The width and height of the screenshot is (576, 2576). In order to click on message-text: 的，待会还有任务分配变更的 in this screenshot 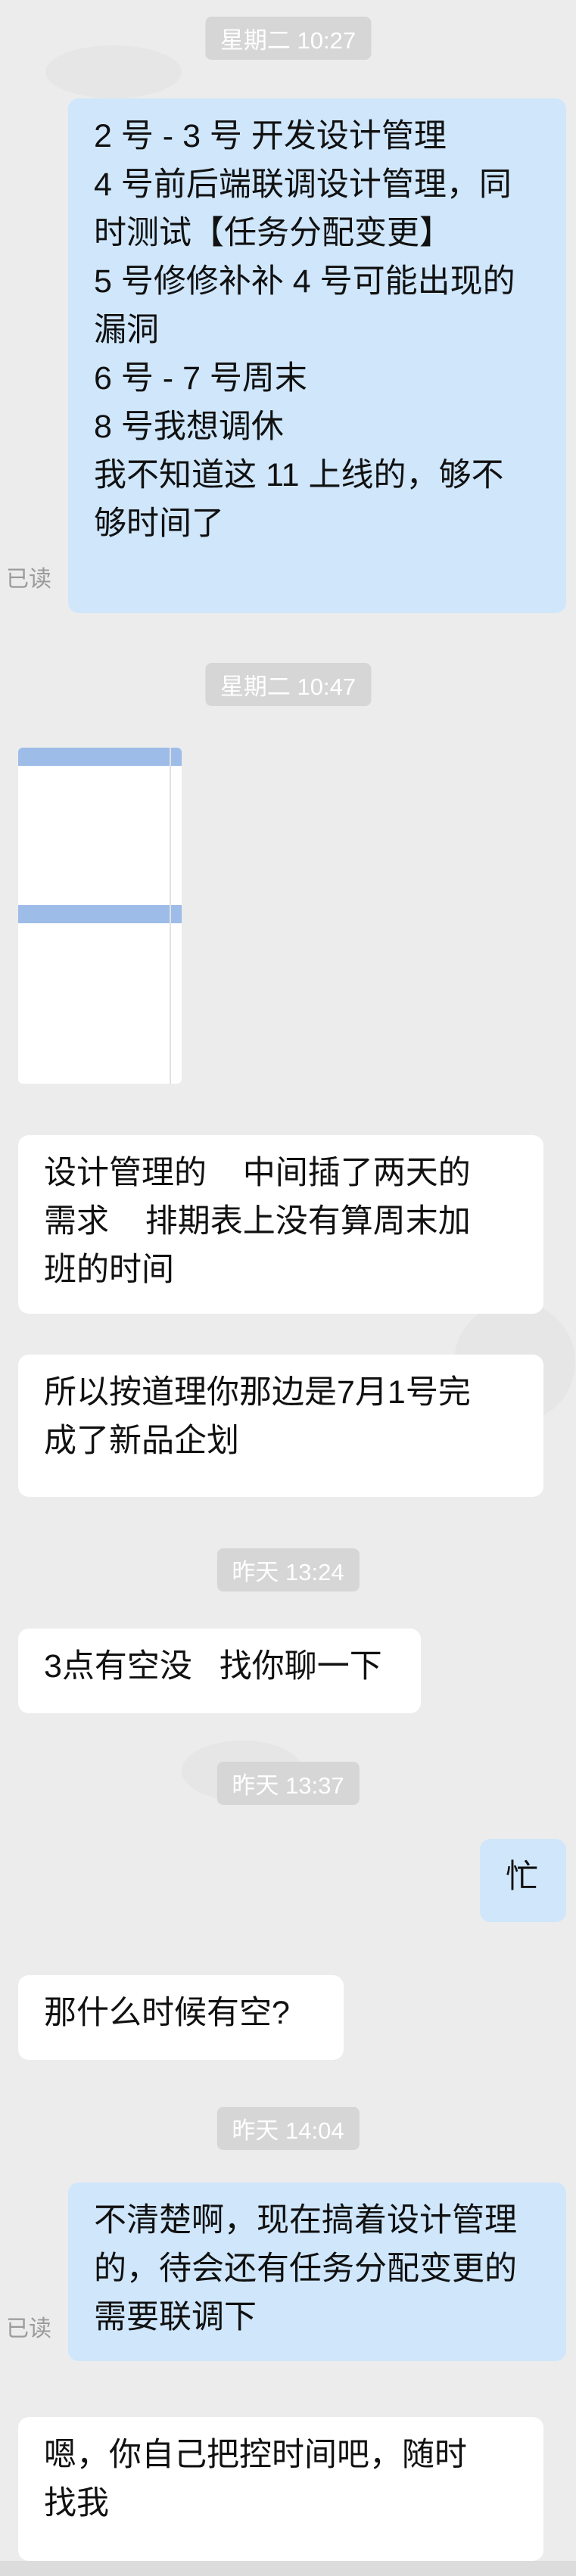, I will do `click(305, 2269)`.